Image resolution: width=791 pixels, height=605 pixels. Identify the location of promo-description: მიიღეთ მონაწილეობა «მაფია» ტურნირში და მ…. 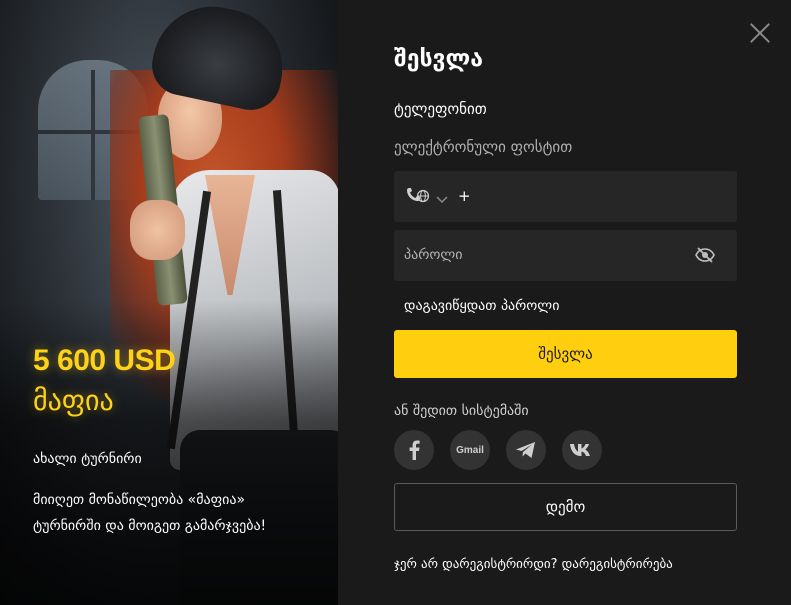
(150, 513).